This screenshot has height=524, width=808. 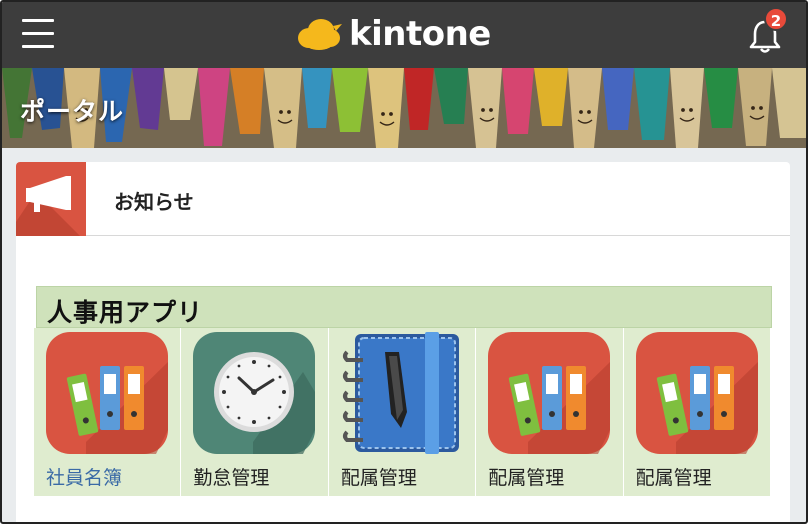 I want to click on section-title: 人事用アプリ, so click(x=125, y=312).